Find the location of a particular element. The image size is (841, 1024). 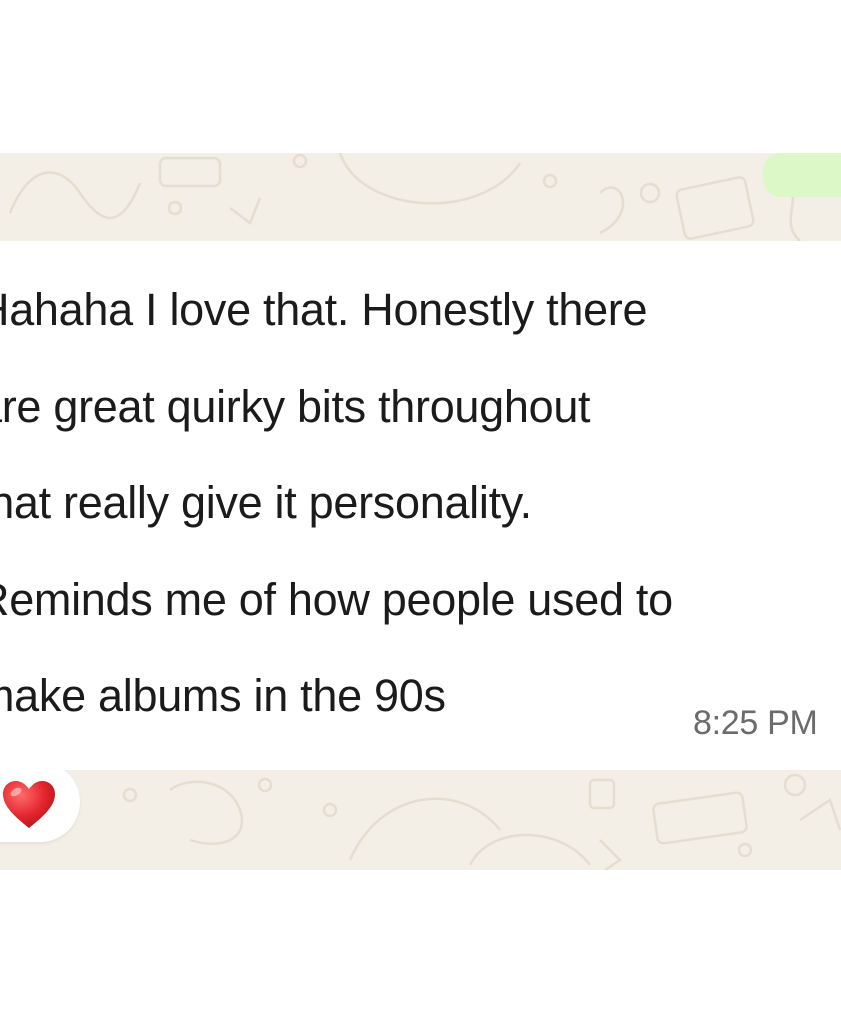

message-timestamp: 8:25 PM is located at coordinates (755, 723).